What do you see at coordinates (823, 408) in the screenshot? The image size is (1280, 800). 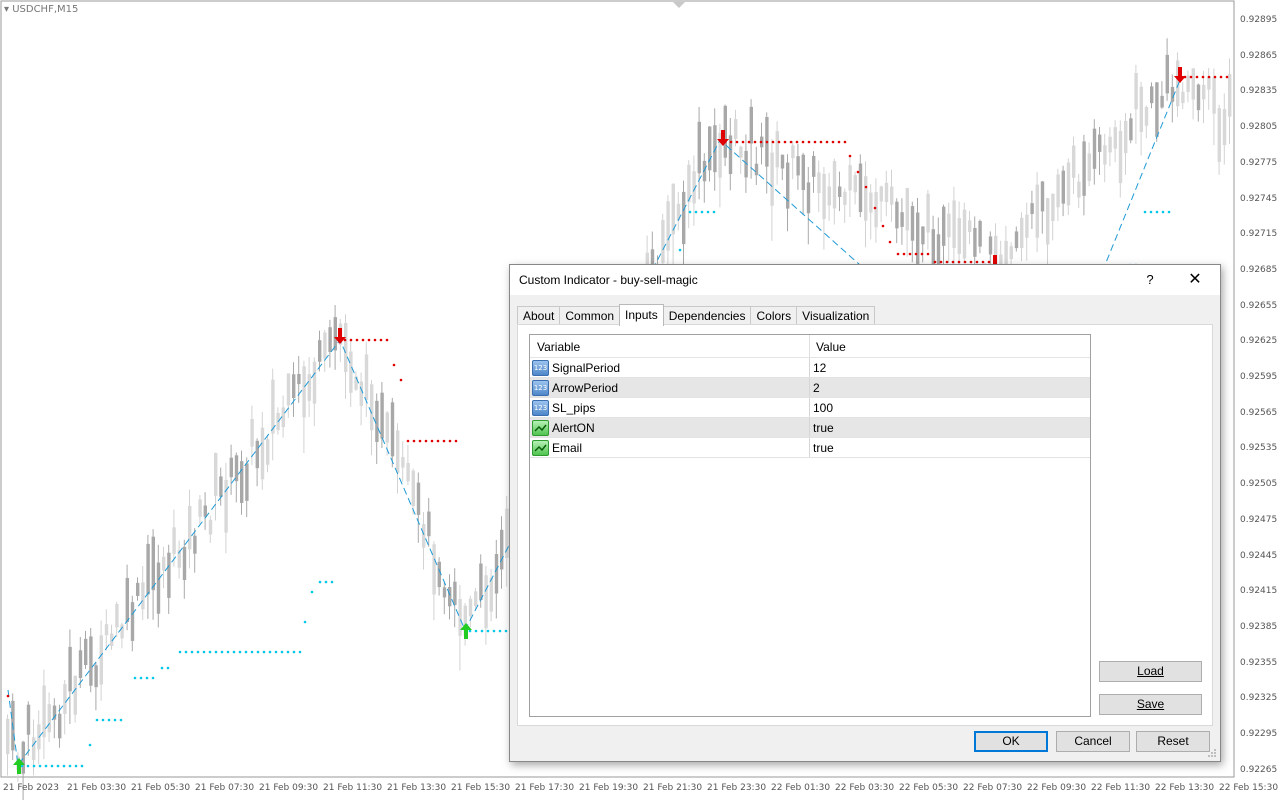 I see `row-value: 100` at bounding box center [823, 408].